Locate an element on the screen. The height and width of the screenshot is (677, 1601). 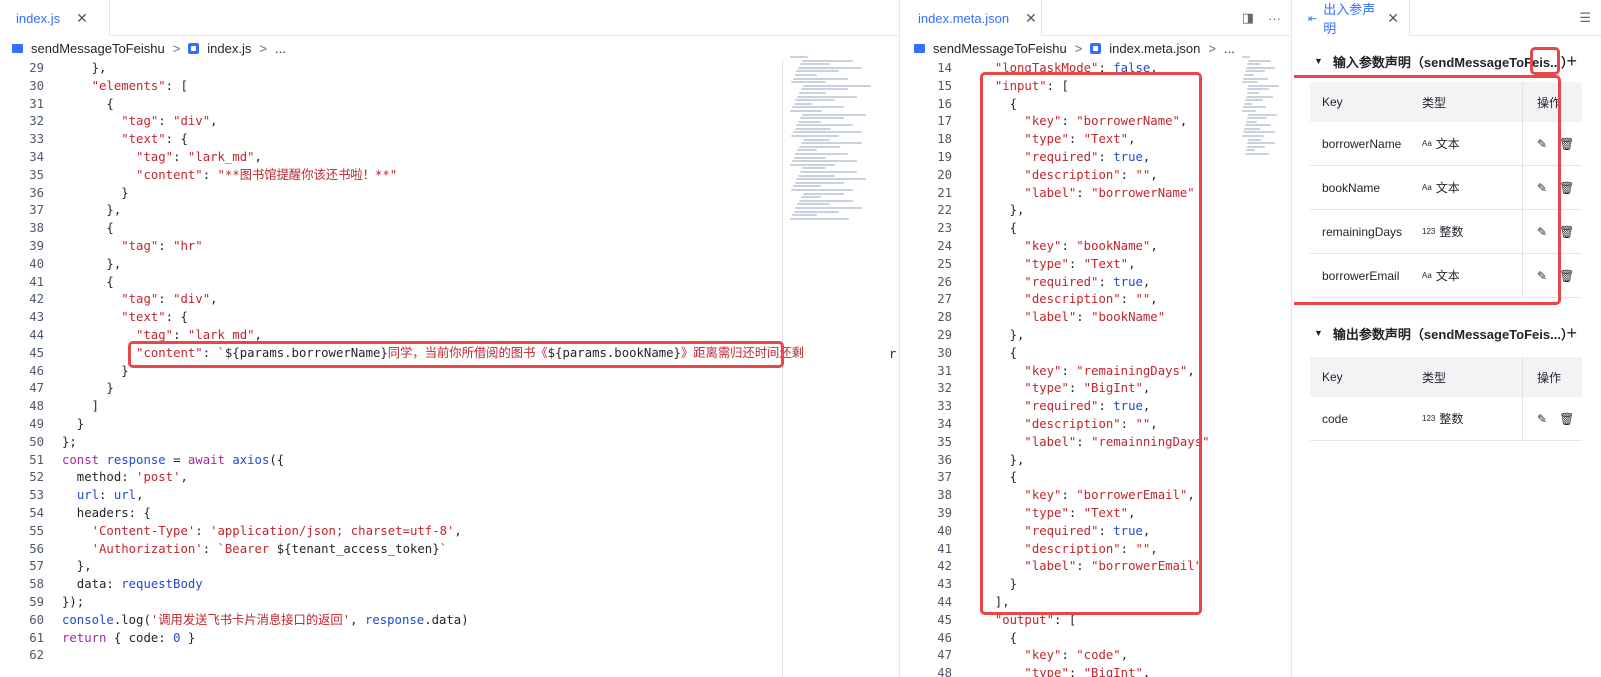
code-line: 49 } is located at coordinates (449, 425).